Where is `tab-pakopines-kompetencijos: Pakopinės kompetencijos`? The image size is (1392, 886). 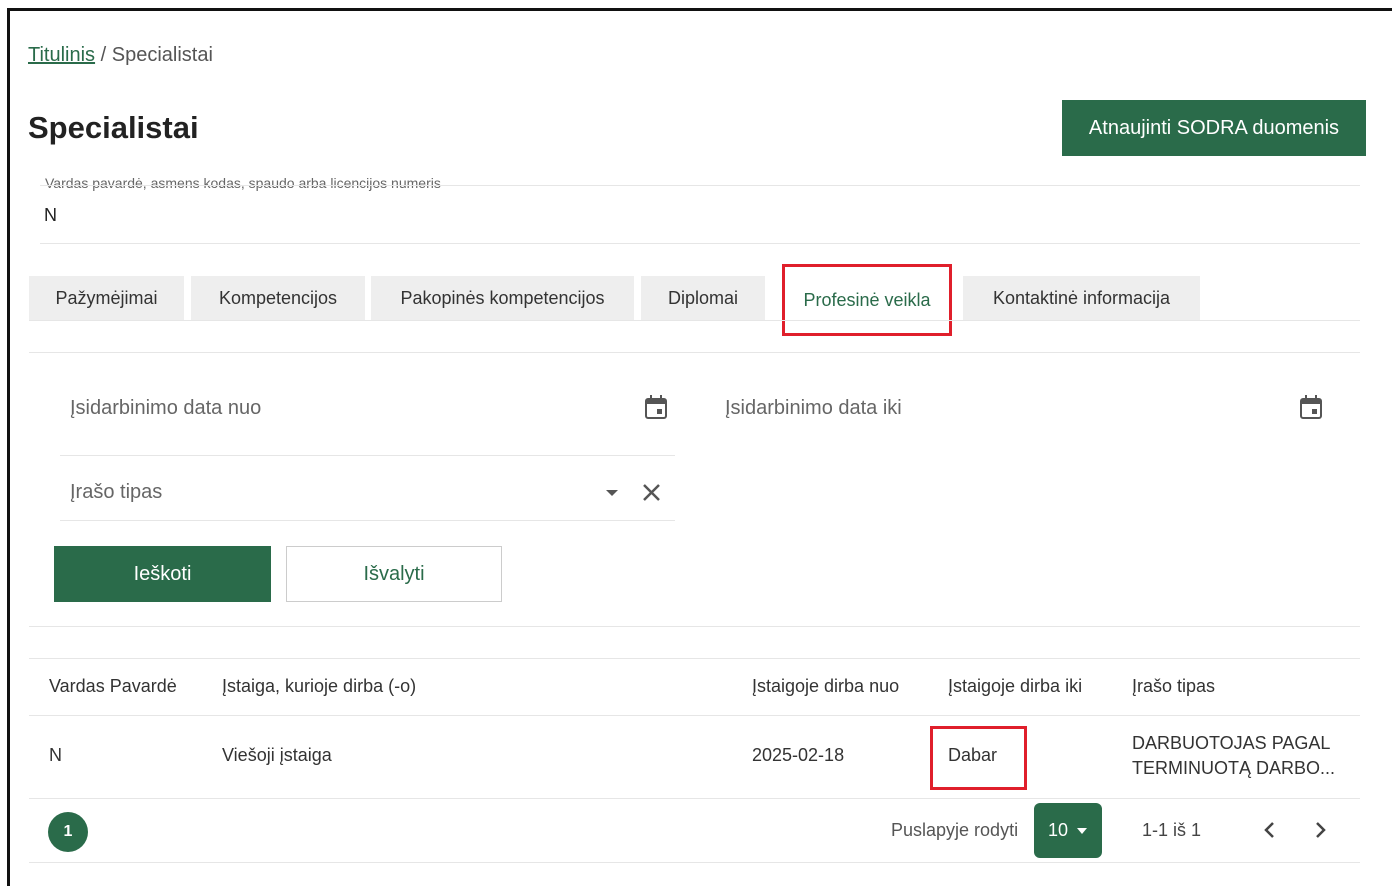 tab-pakopines-kompetencijos: Pakopinės kompetencijos is located at coordinates (502, 298).